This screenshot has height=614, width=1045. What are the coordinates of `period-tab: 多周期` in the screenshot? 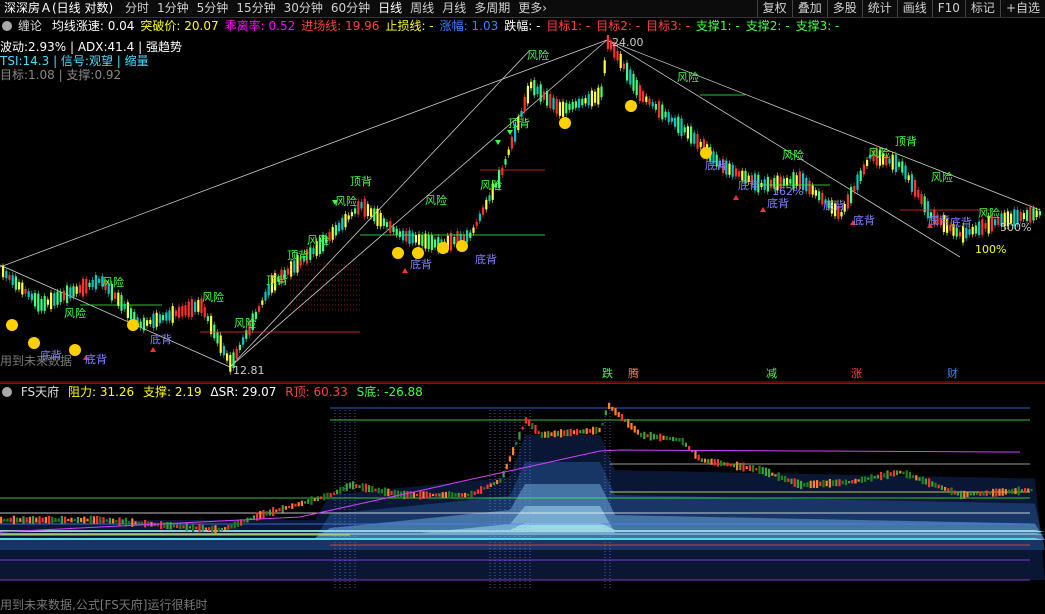 It's located at (492, 8).